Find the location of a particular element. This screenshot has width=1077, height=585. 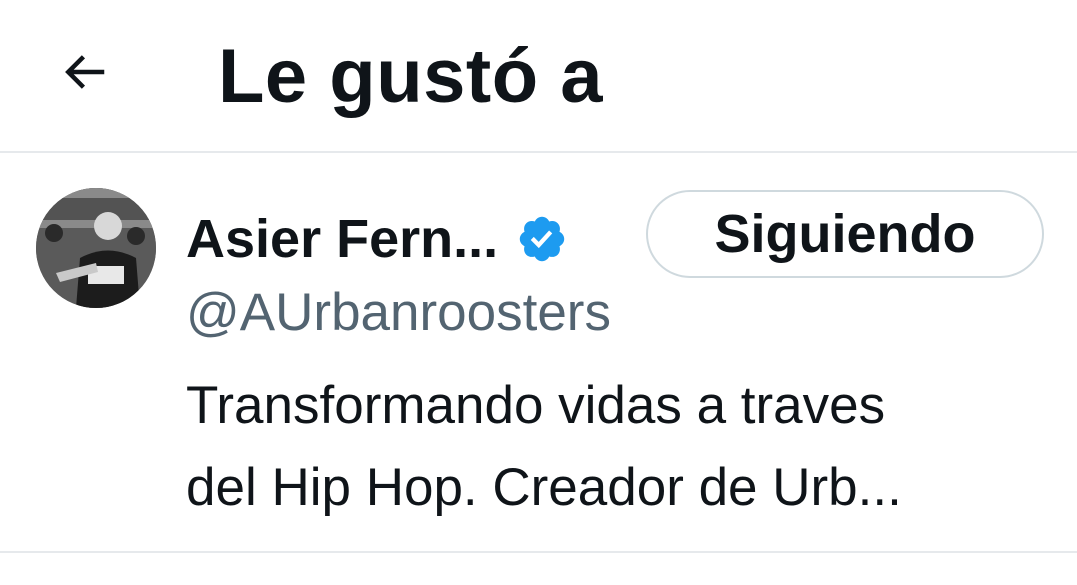

following-button: Siguiendo is located at coordinates (845, 234).